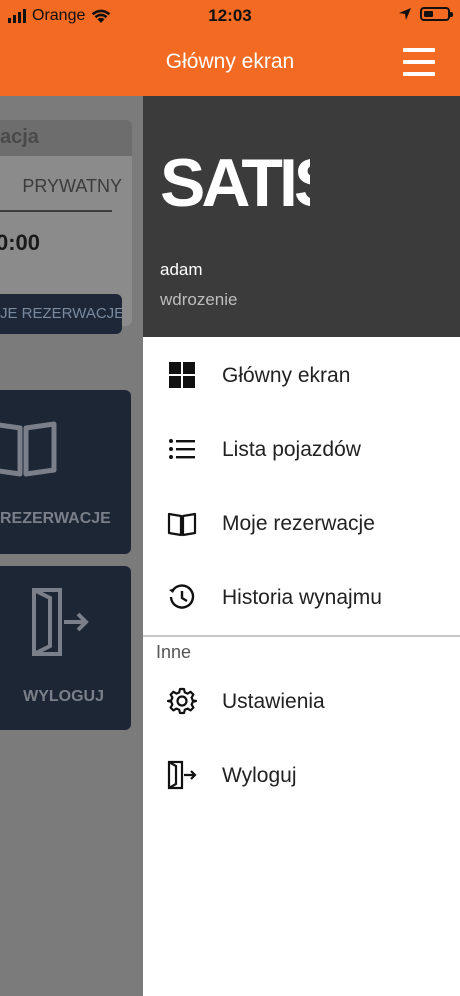  What do you see at coordinates (182, 596) in the screenshot?
I see `history-icon` at bounding box center [182, 596].